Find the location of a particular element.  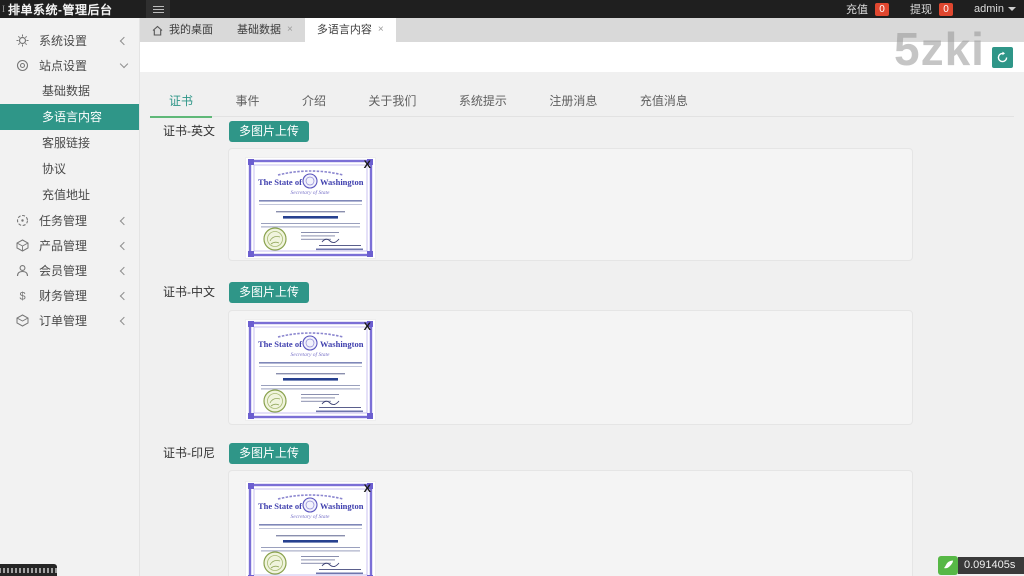

sidebar-item-site-settings: 站点设置 is located at coordinates (69, 65).